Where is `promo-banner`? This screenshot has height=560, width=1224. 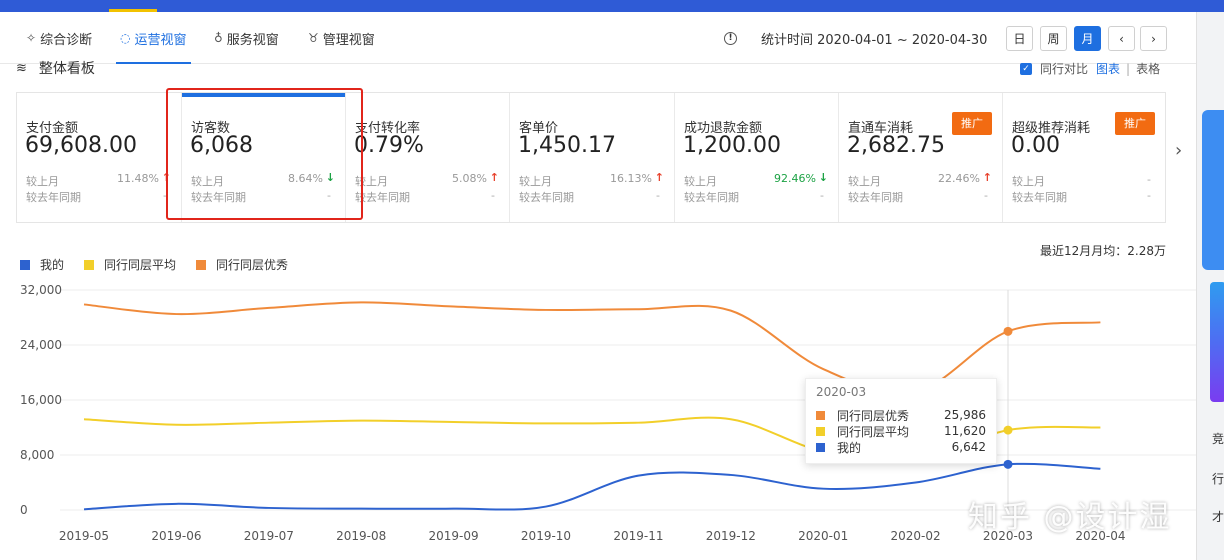
promo-banner is located at coordinates (1217, 342).